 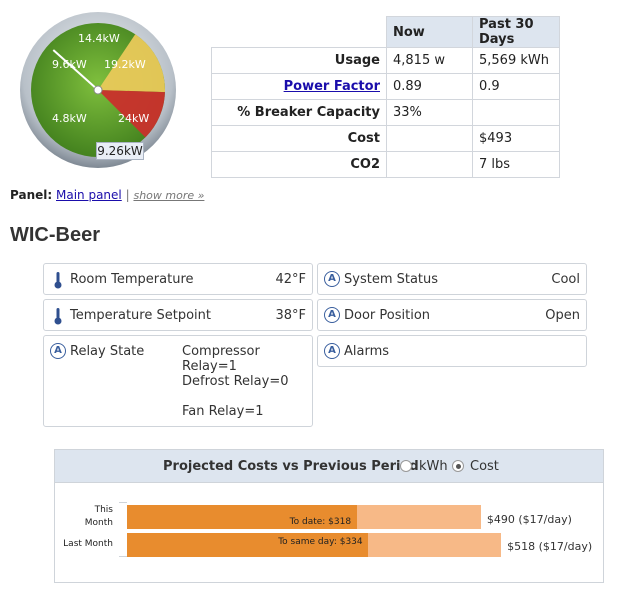 I want to click on row-label-power-factor: Power Factor, so click(x=299, y=86).